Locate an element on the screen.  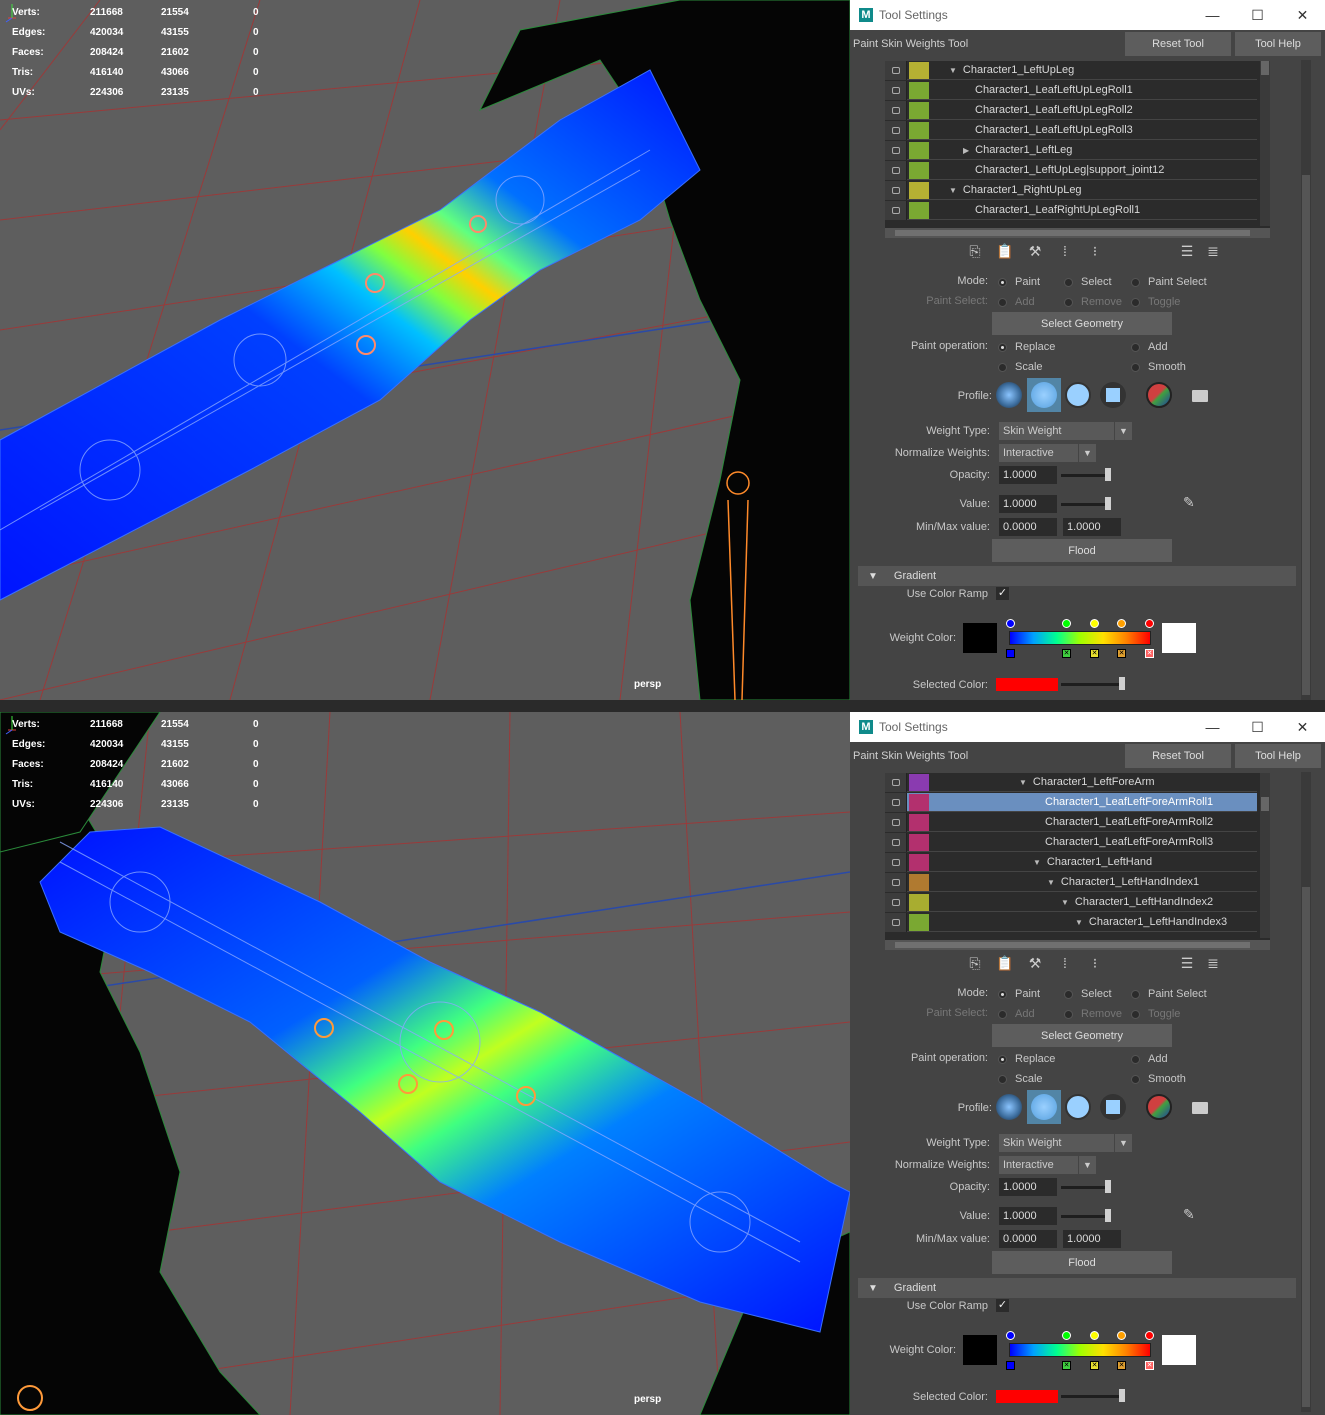
influence-row: ▼ Character1_LeftHand is located at coordinates (1071, 862).